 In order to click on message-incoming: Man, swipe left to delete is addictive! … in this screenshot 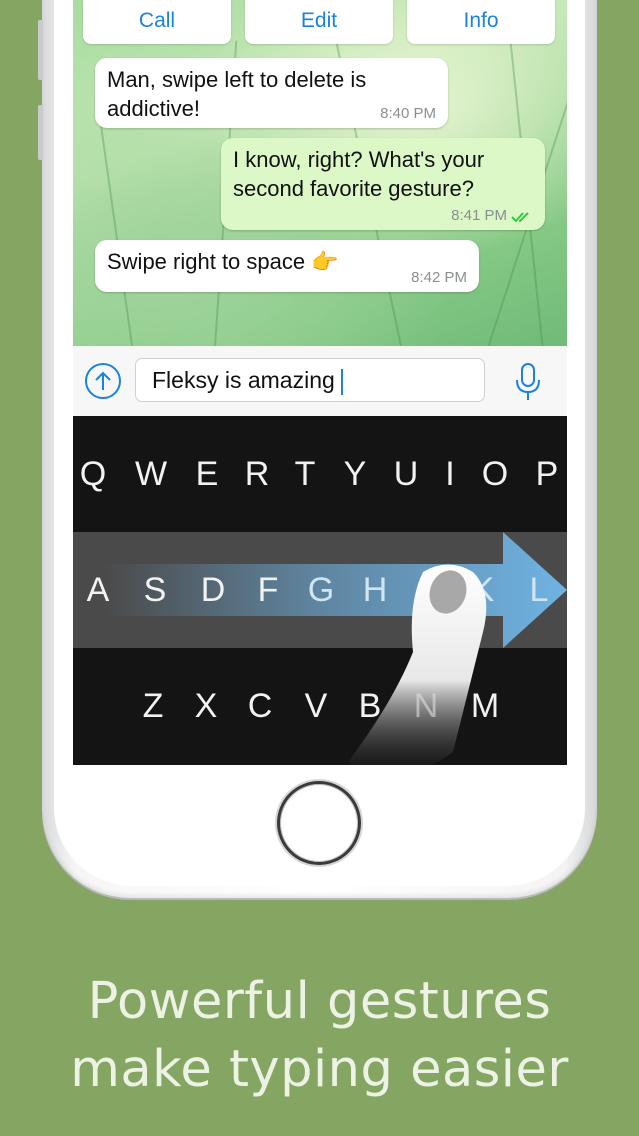, I will do `click(271, 93)`.